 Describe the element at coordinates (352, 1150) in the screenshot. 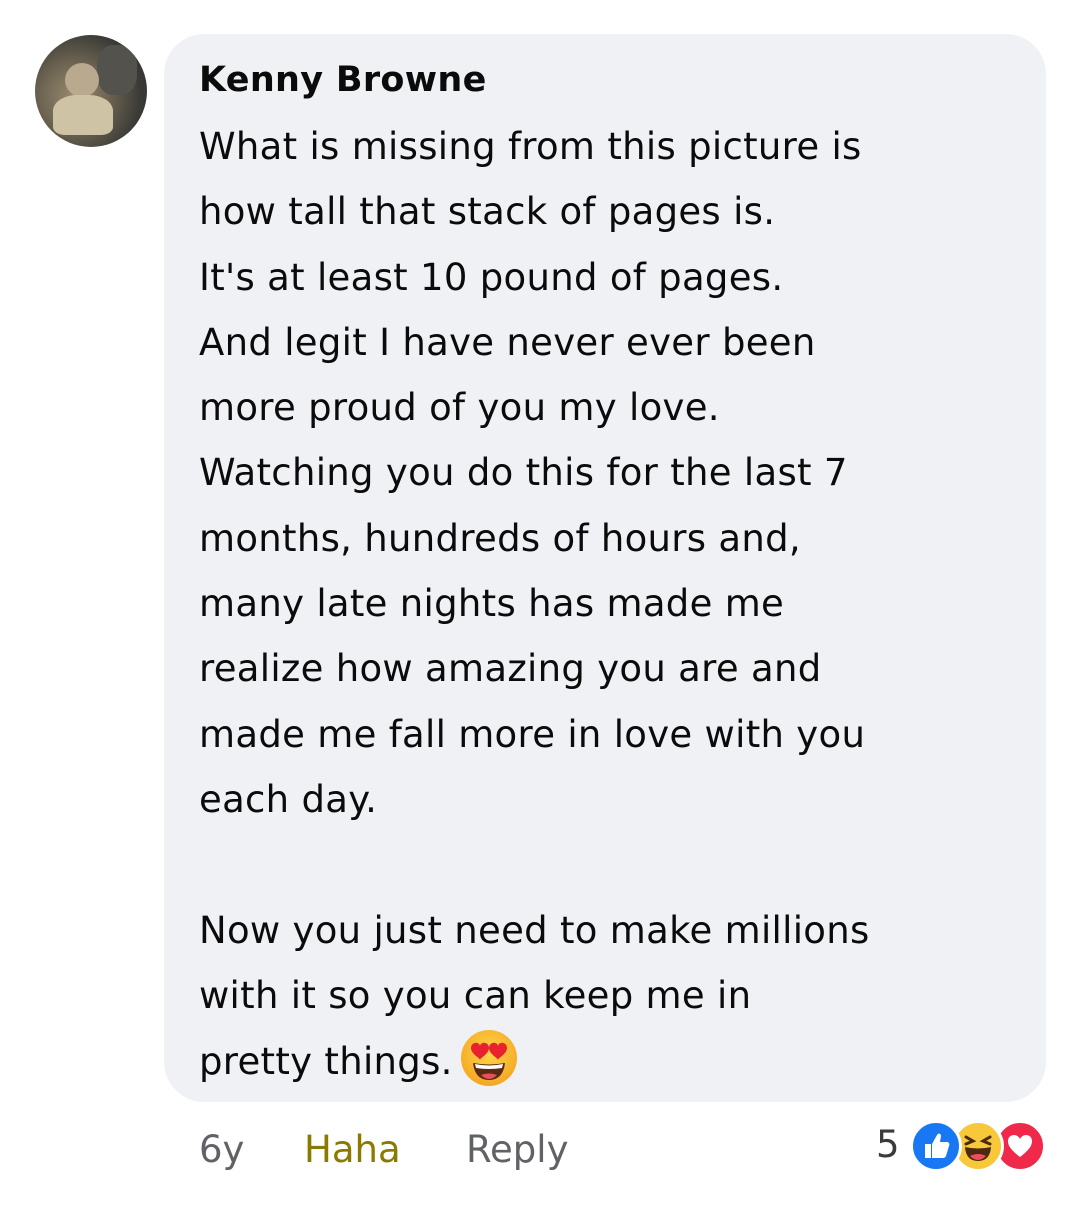

I see `haha-reaction-button: Haha` at that location.